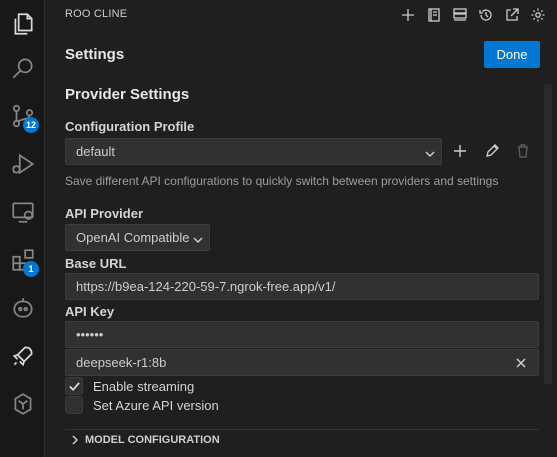 This screenshot has height=457, width=557. What do you see at coordinates (302, 429) in the screenshot?
I see `section-divider` at bounding box center [302, 429].